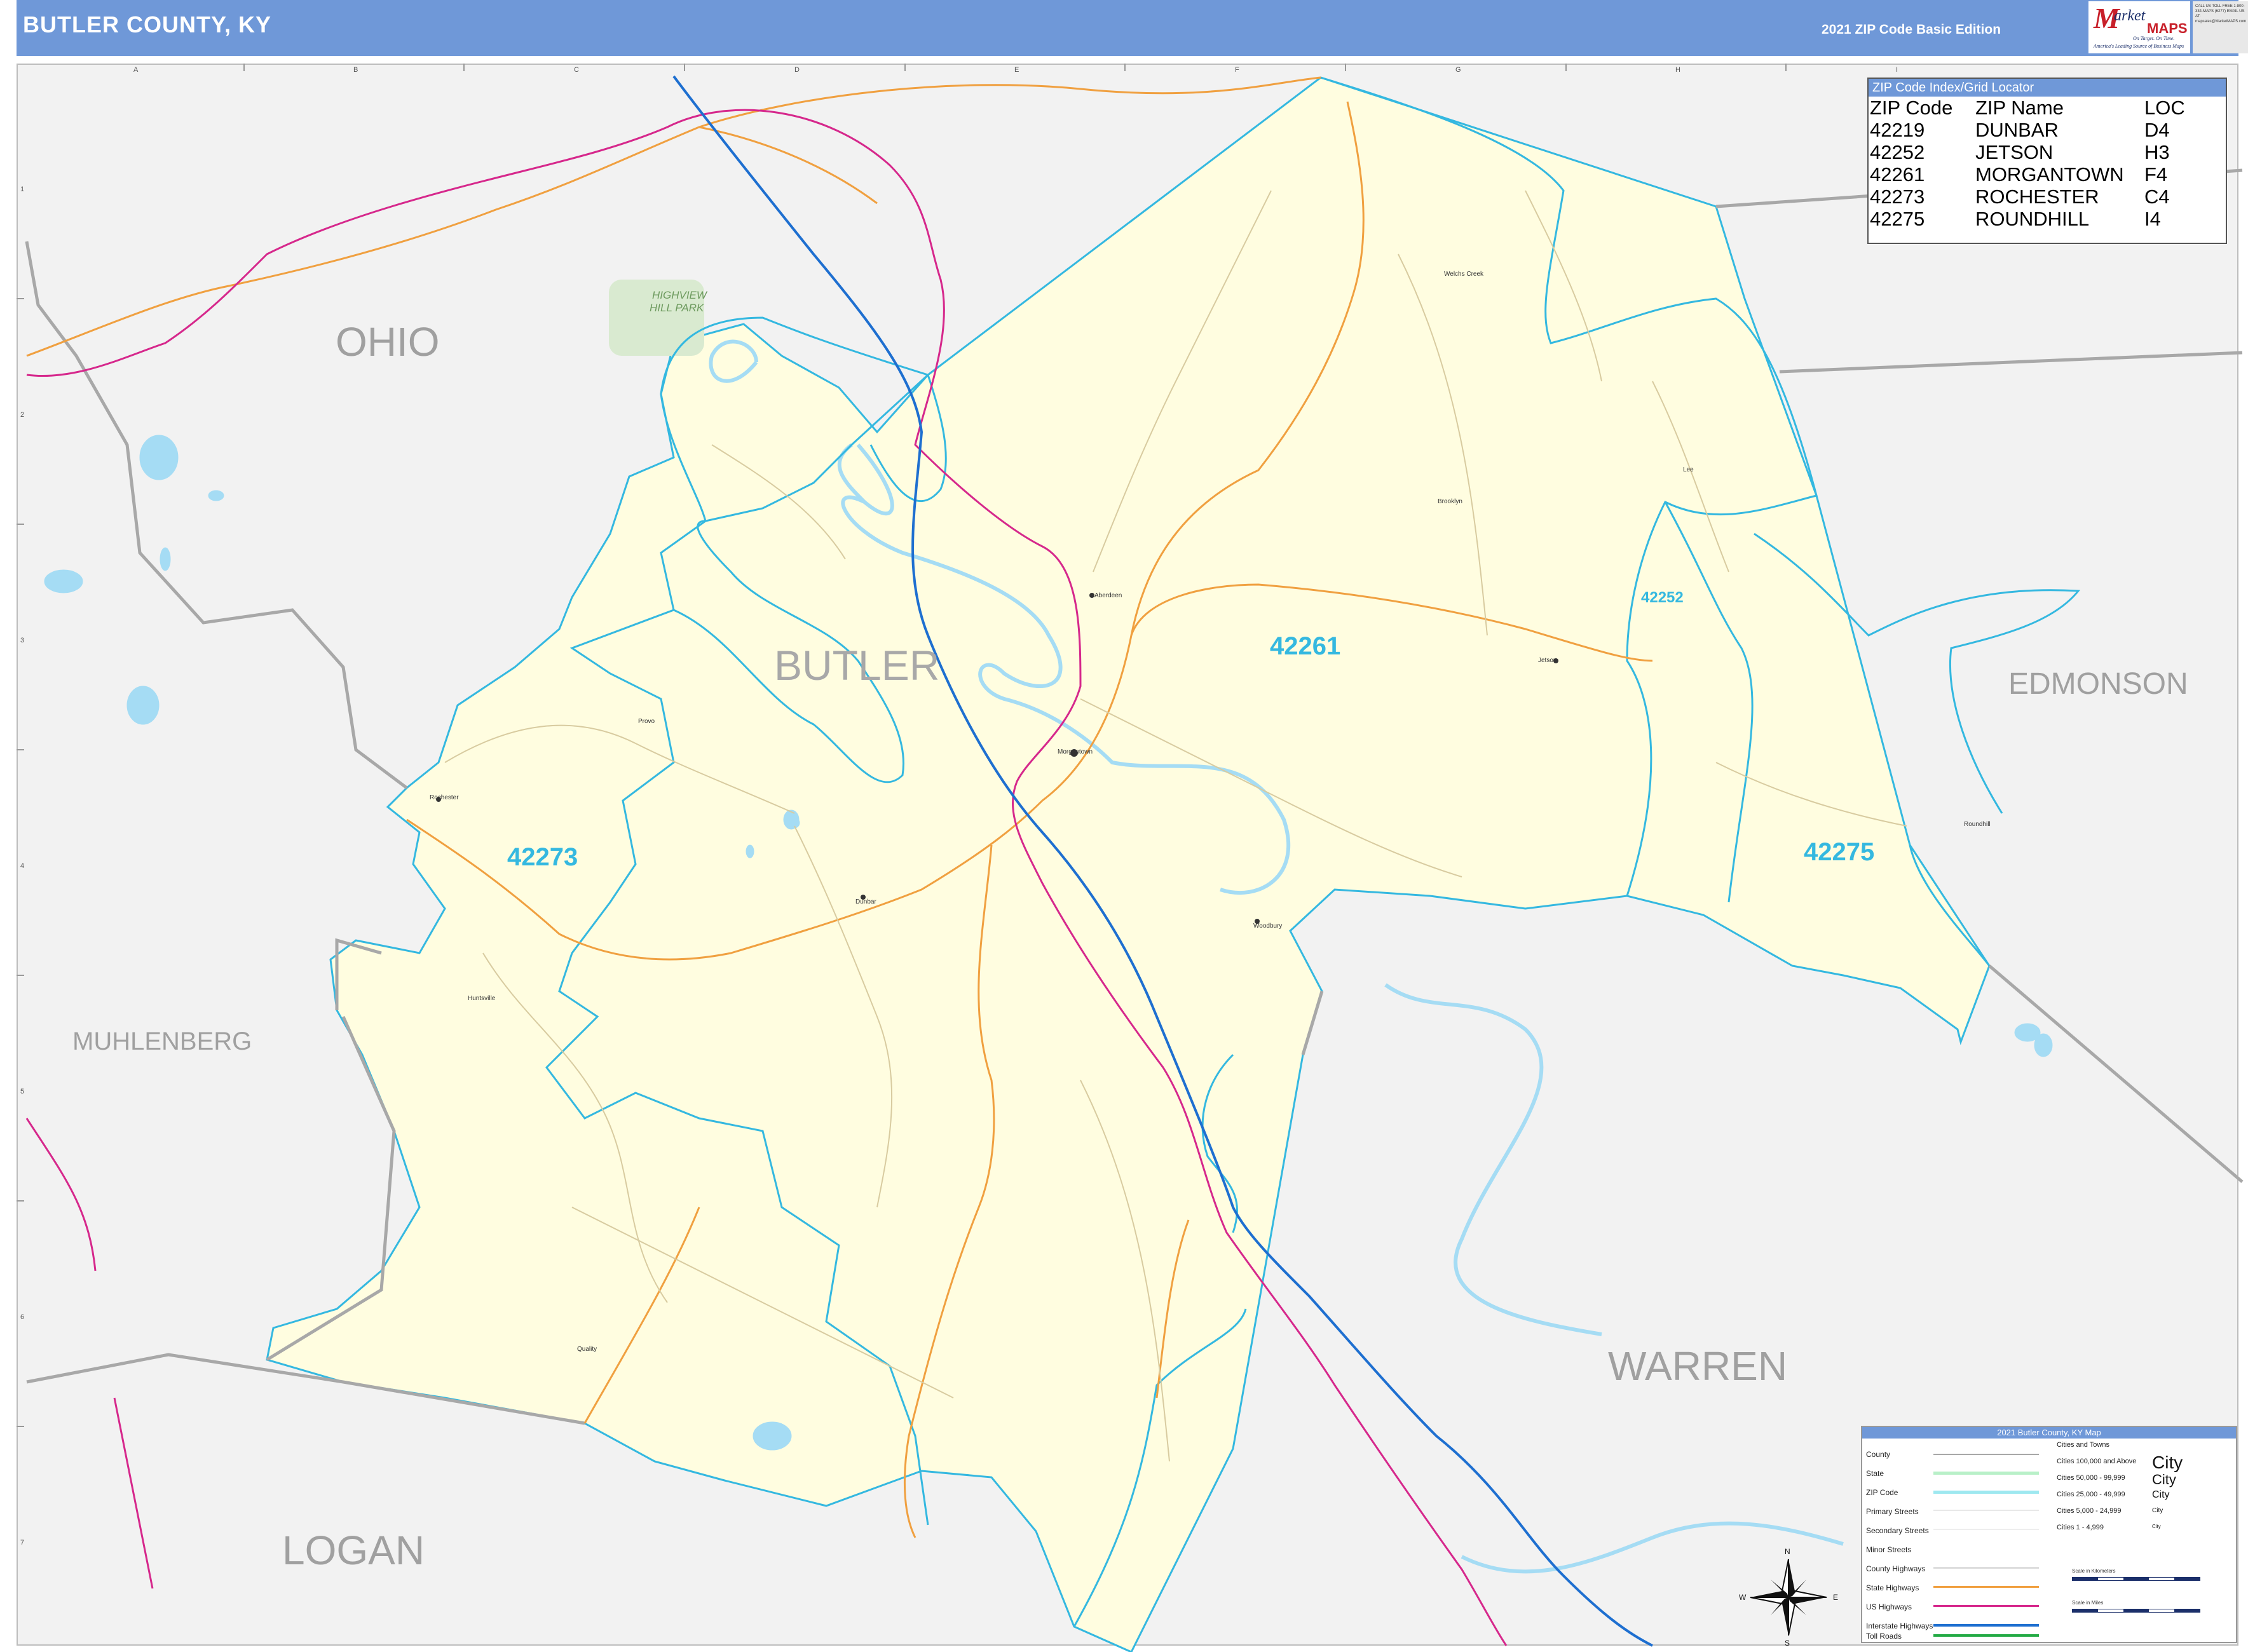 This screenshot has width=2248, height=1652. I want to click on grid-letter-h: H, so click(1677, 70).